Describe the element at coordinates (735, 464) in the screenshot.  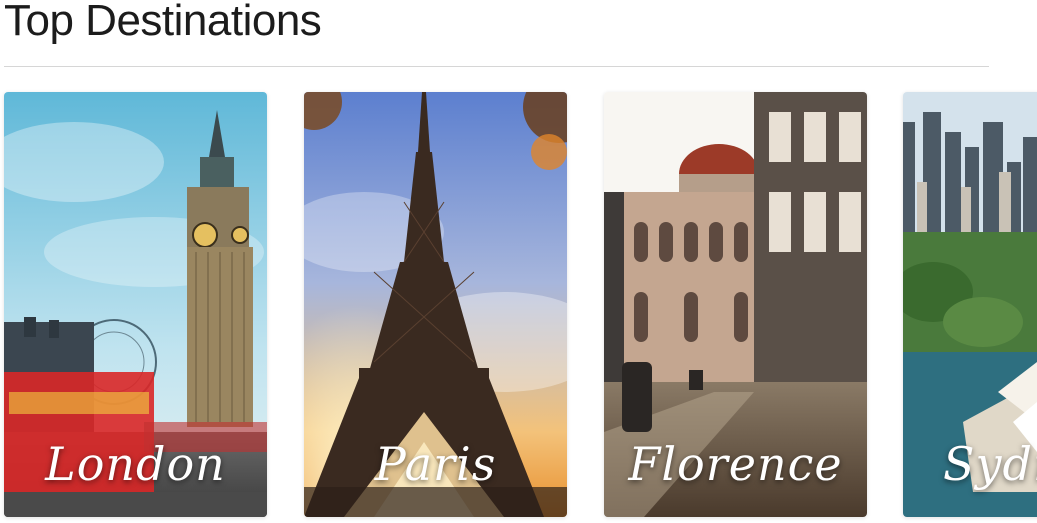
I see `destination-label: Florence` at that location.